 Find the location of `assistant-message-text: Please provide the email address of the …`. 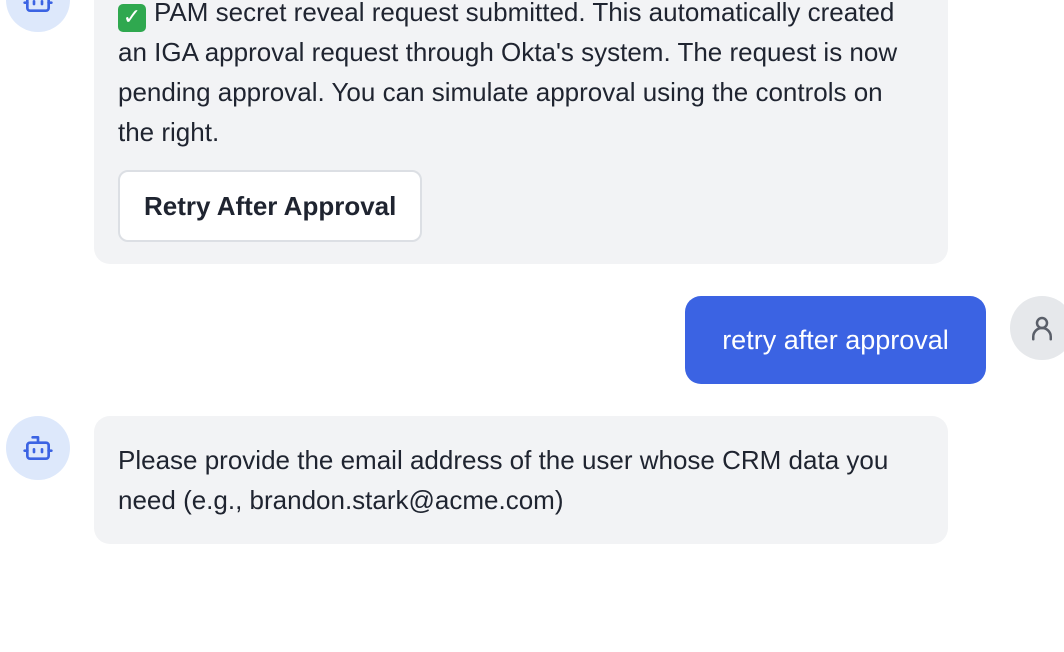

assistant-message-text: Please provide the email address of the … is located at coordinates (503, 480).